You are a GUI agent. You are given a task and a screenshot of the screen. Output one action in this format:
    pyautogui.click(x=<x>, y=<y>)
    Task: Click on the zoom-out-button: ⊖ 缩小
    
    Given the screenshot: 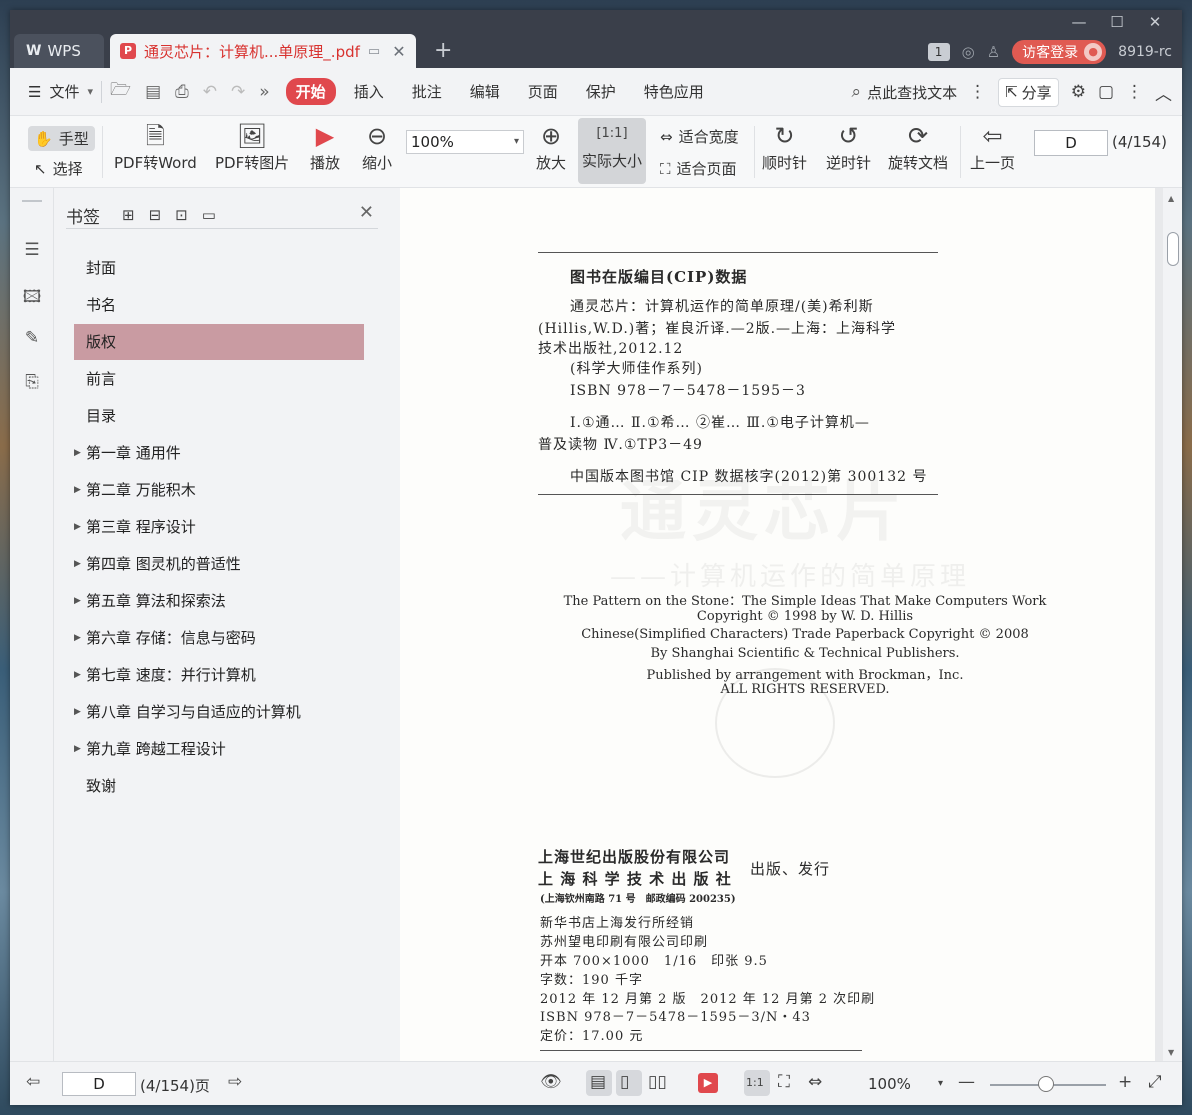 What is the action you would take?
    pyautogui.click(x=377, y=146)
    